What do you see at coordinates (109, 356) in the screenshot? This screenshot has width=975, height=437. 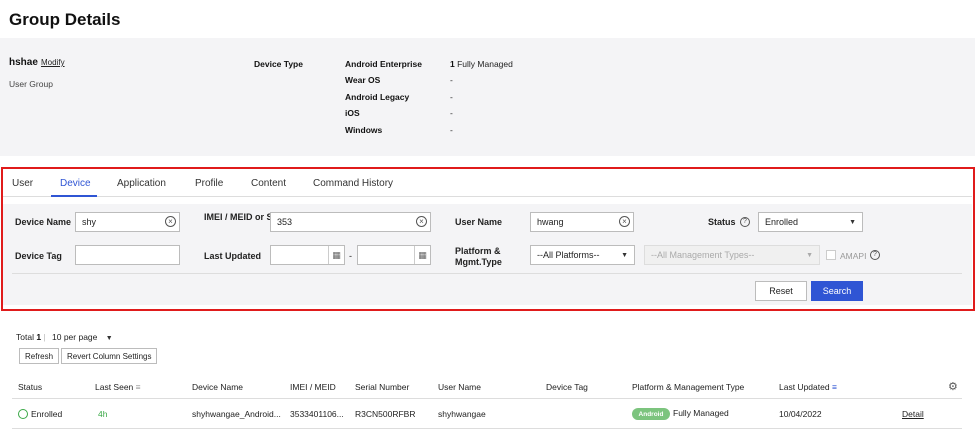 I see `revert-column-settings-button: Revert Column Settings` at bounding box center [109, 356].